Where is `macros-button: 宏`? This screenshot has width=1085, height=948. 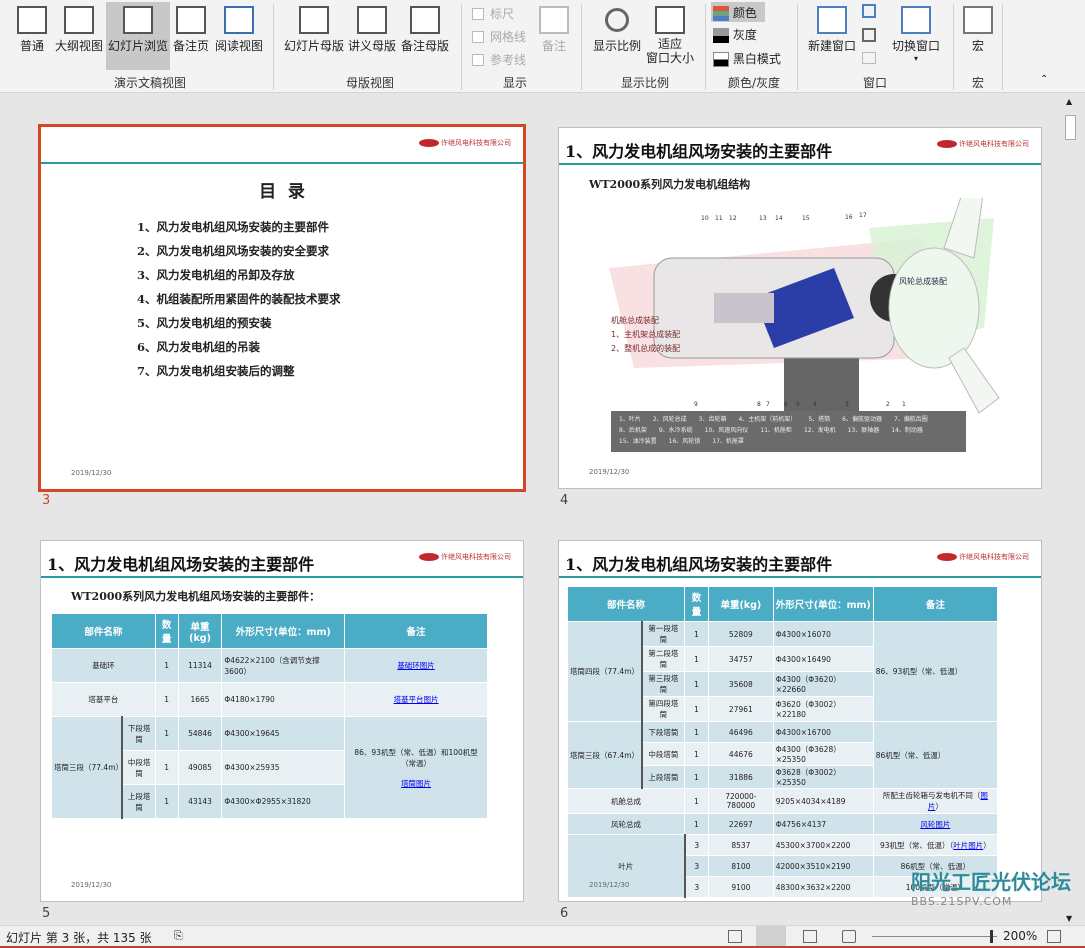 macros-button: 宏 is located at coordinates (978, 36).